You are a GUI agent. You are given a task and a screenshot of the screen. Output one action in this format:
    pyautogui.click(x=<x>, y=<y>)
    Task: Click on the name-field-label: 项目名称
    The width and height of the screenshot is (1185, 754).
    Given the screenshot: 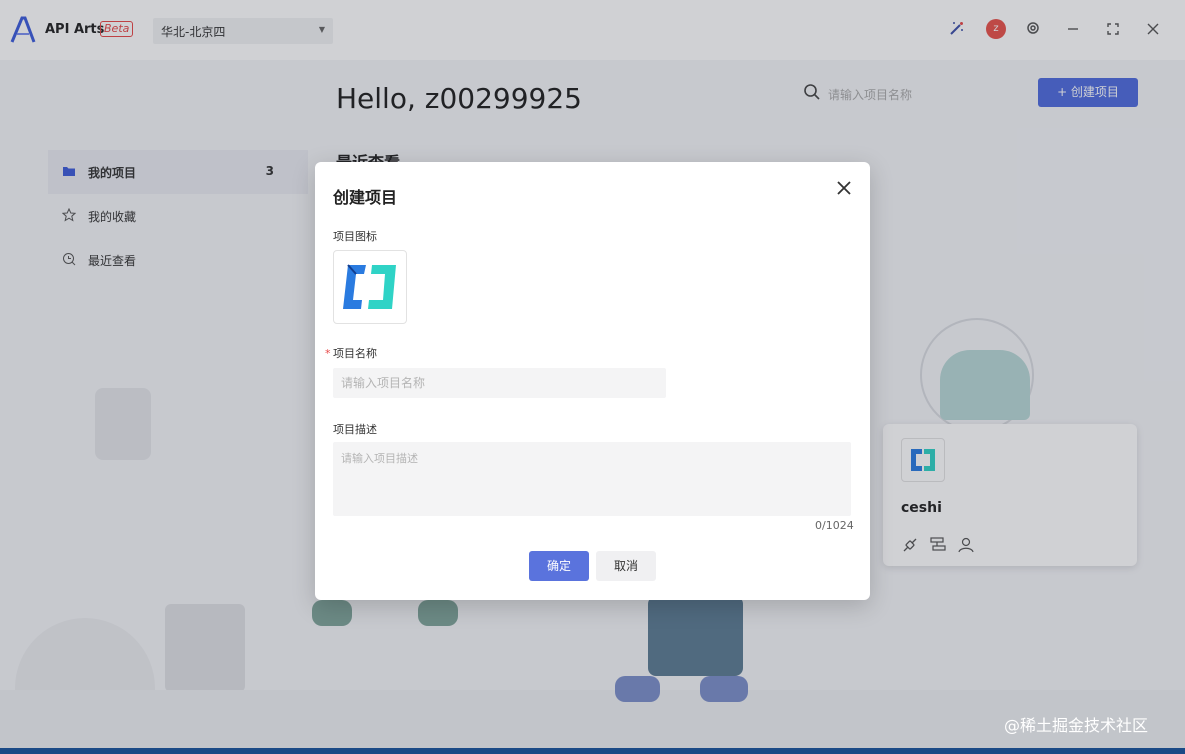 What is the action you would take?
    pyautogui.click(x=355, y=353)
    